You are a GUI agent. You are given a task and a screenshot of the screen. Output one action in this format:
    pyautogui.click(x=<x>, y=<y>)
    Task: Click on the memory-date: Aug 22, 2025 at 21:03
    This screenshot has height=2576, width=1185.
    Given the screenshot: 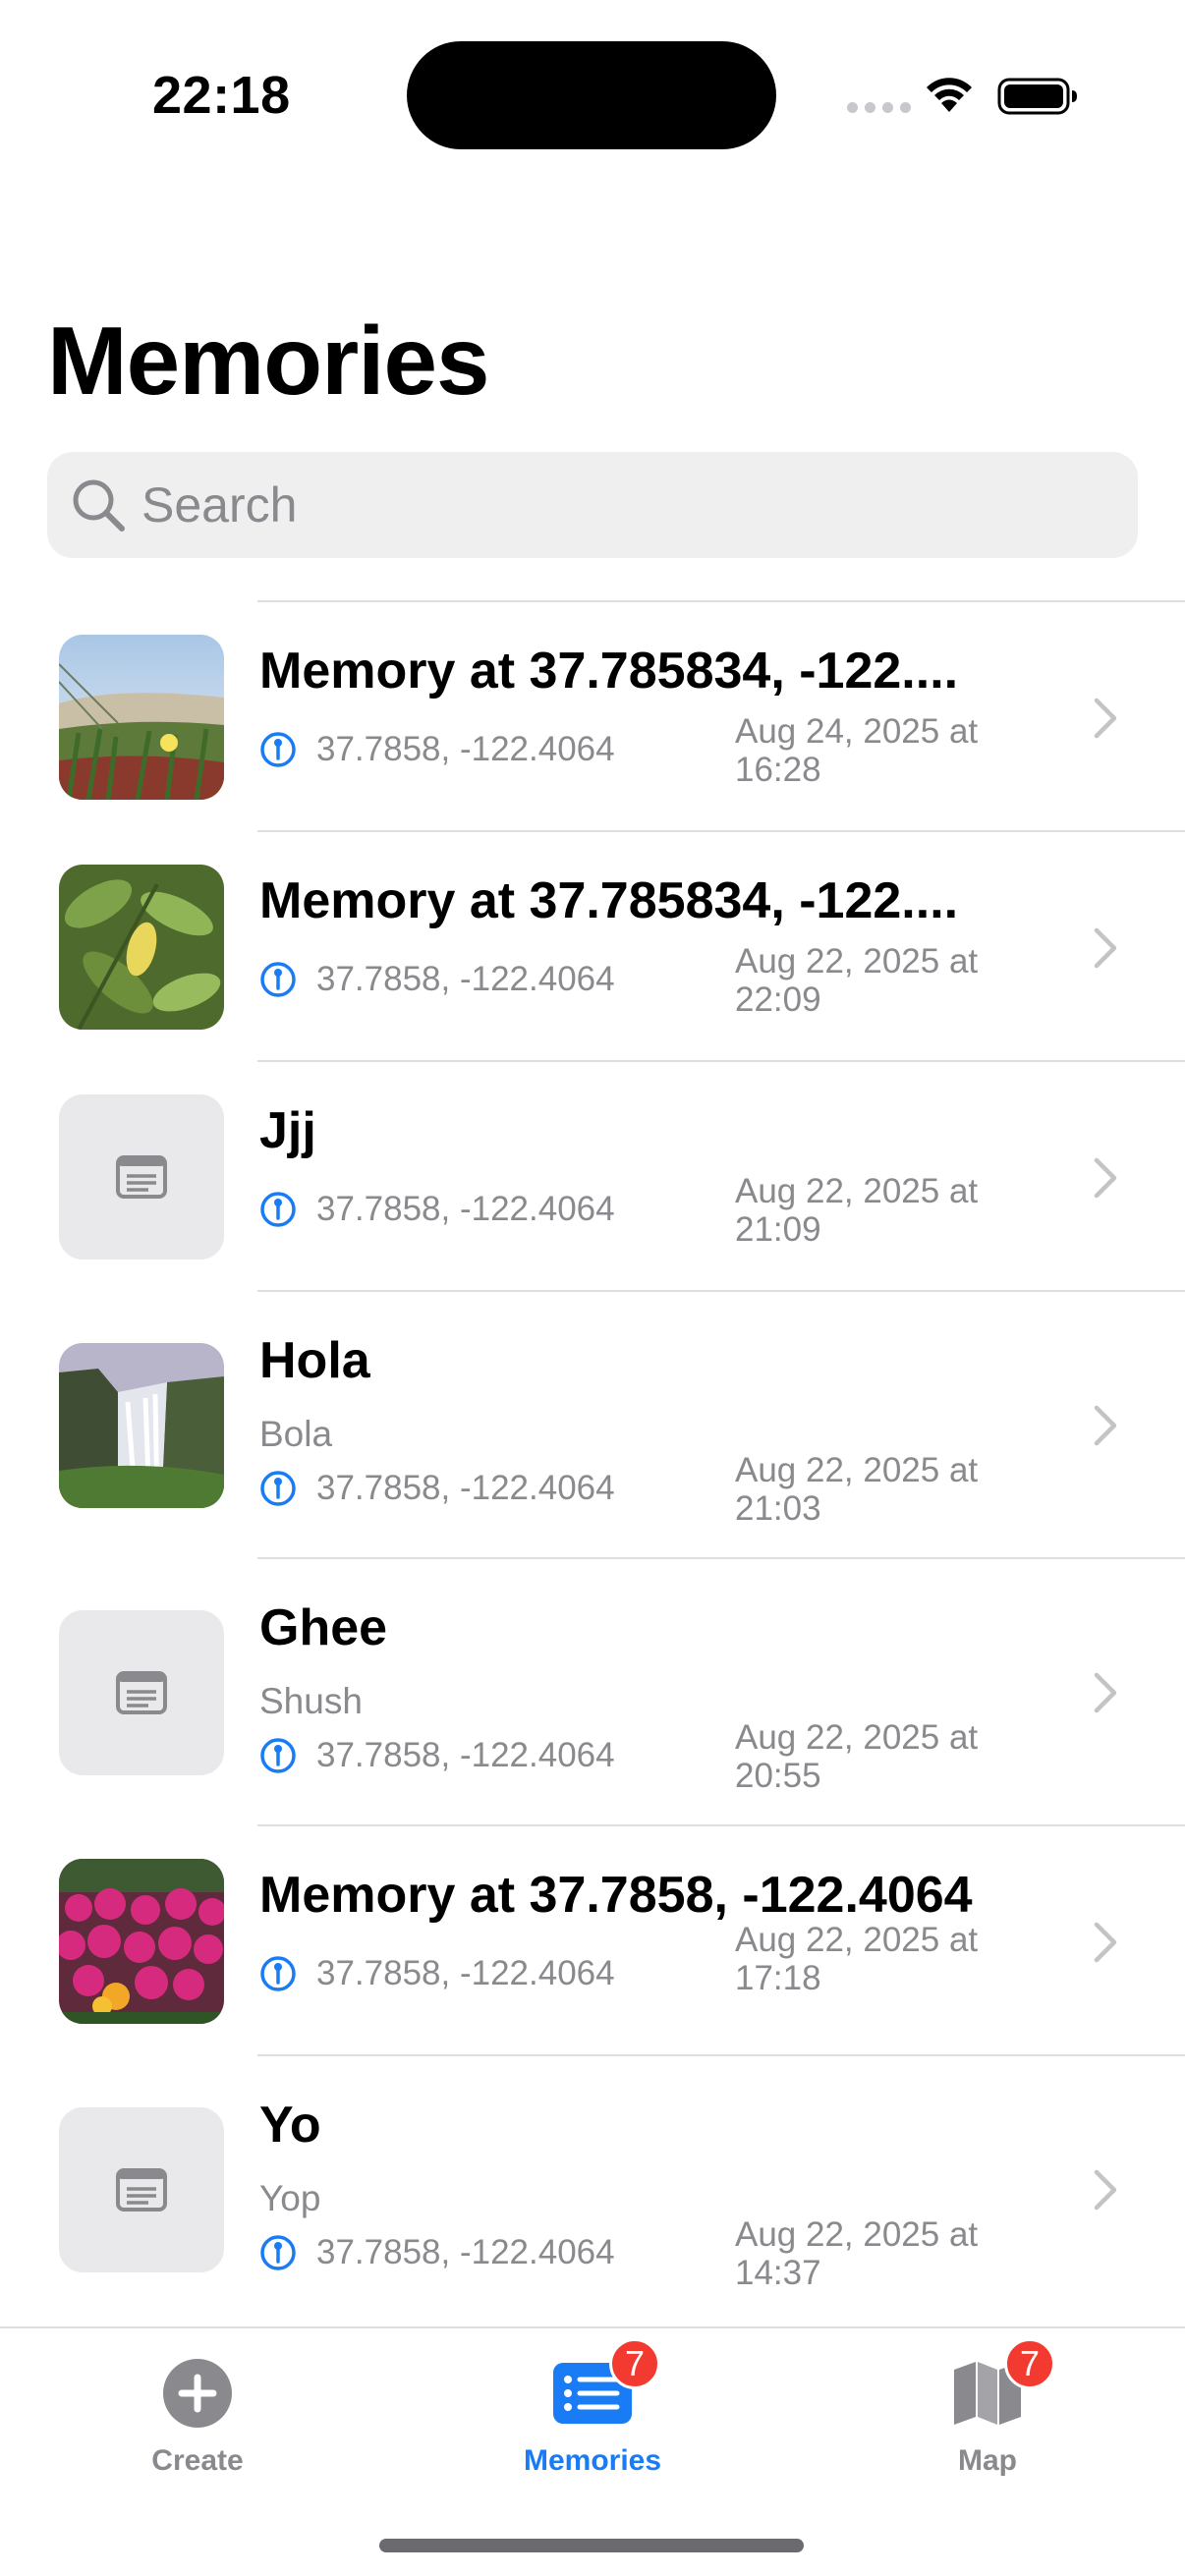 What is the action you would take?
    pyautogui.click(x=857, y=1490)
    